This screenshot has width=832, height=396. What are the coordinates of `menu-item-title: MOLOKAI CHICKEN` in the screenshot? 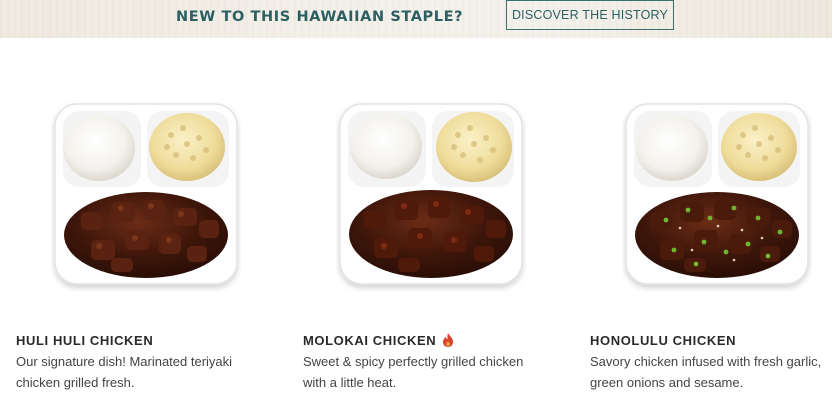 It's located at (378, 341).